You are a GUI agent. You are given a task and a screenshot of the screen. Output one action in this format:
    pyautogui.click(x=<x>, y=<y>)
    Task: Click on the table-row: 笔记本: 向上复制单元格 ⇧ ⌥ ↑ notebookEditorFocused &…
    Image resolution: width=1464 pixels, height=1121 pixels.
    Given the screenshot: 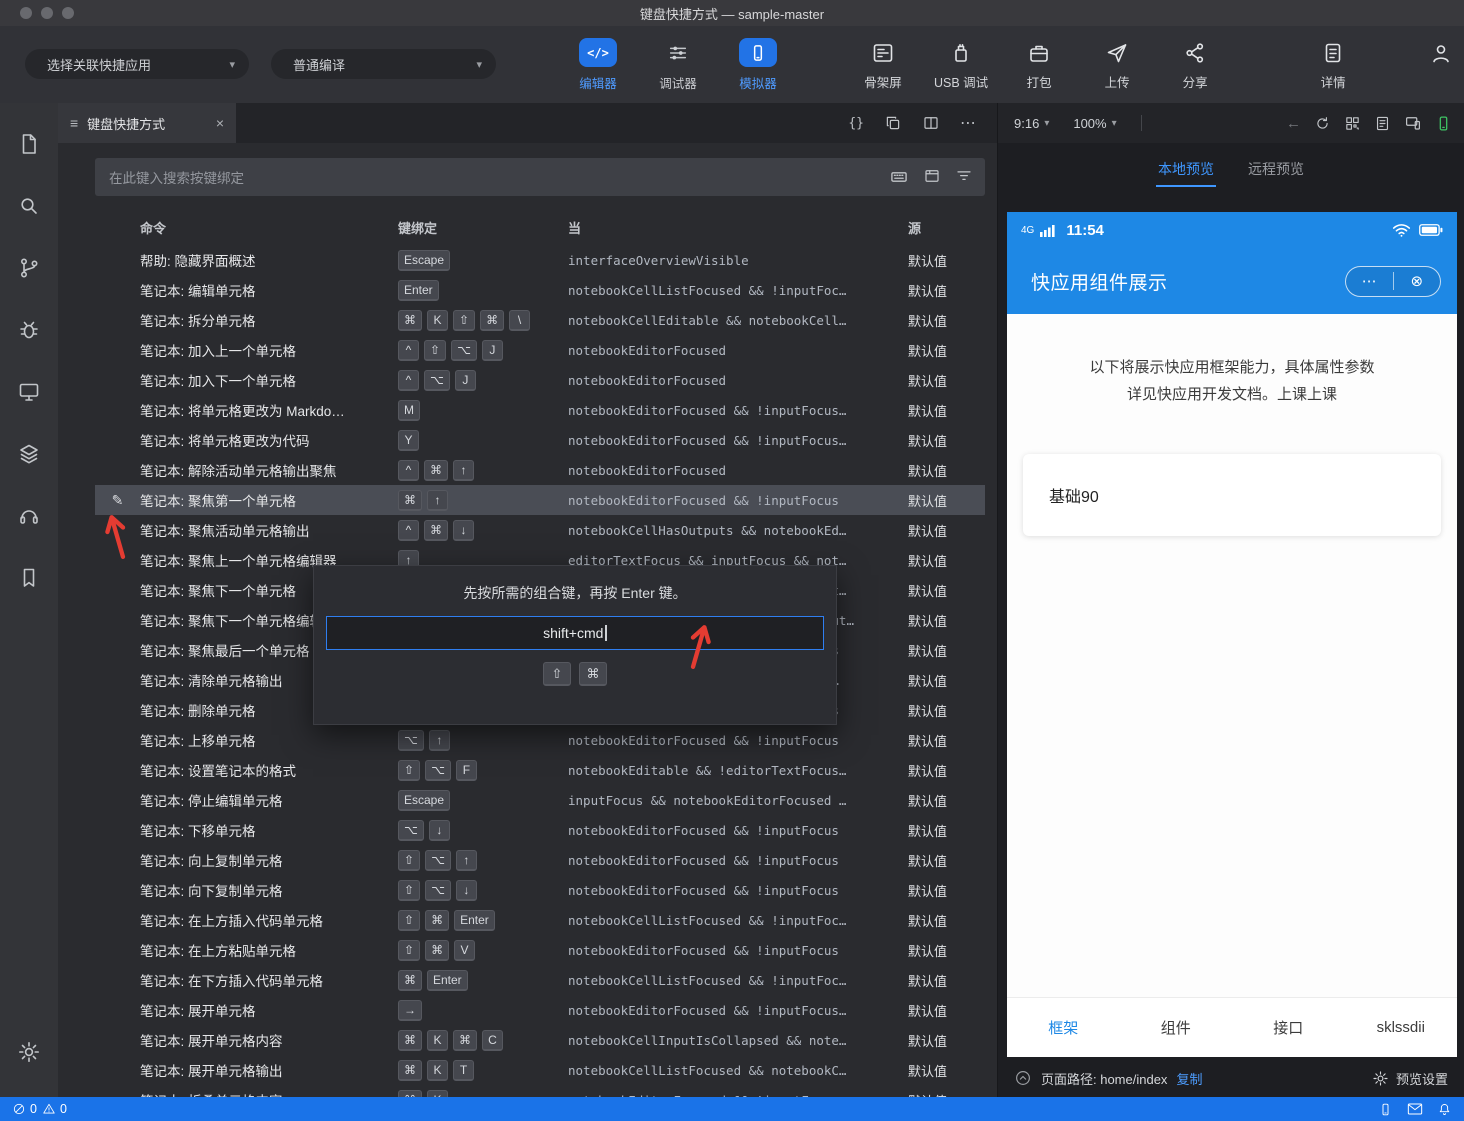 What is the action you would take?
    pyautogui.click(x=540, y=860)
    